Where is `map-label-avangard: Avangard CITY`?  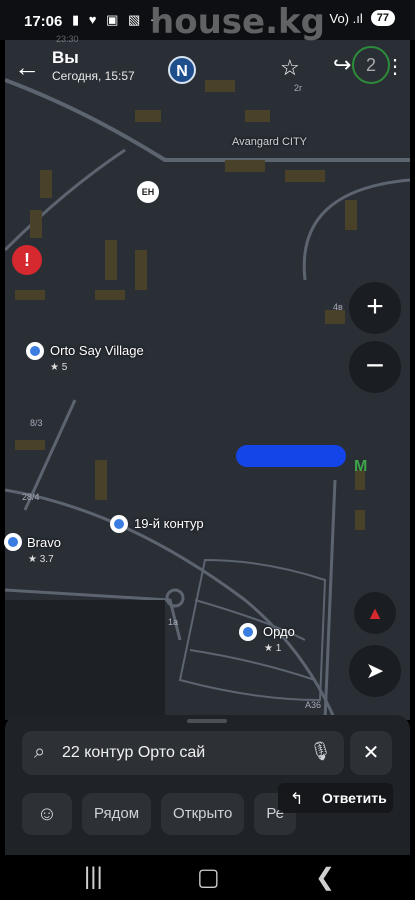
map-label-avangard: Avangard CITY is located at coordinates (270, 142).